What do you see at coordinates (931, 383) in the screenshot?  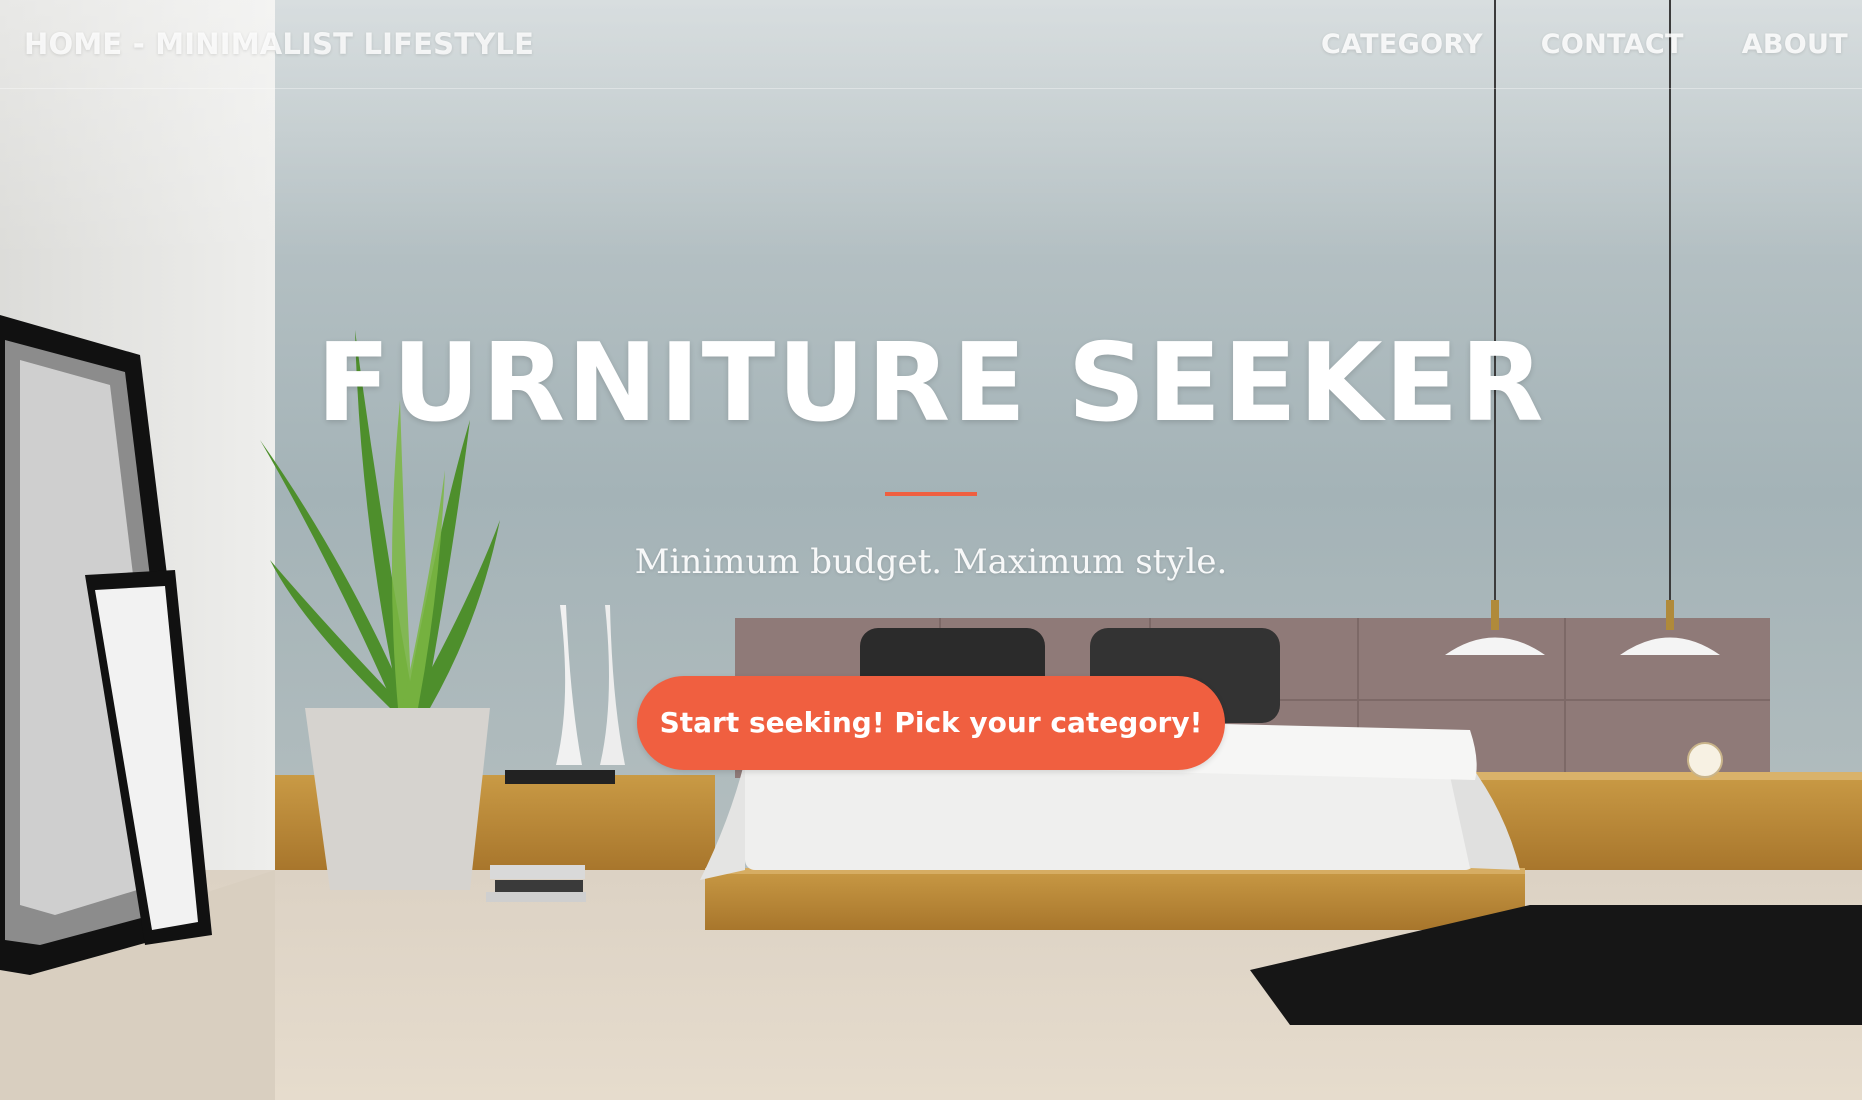 I see `hero-title: FURNITURE SEEKER` at bounding box center [931, 383].